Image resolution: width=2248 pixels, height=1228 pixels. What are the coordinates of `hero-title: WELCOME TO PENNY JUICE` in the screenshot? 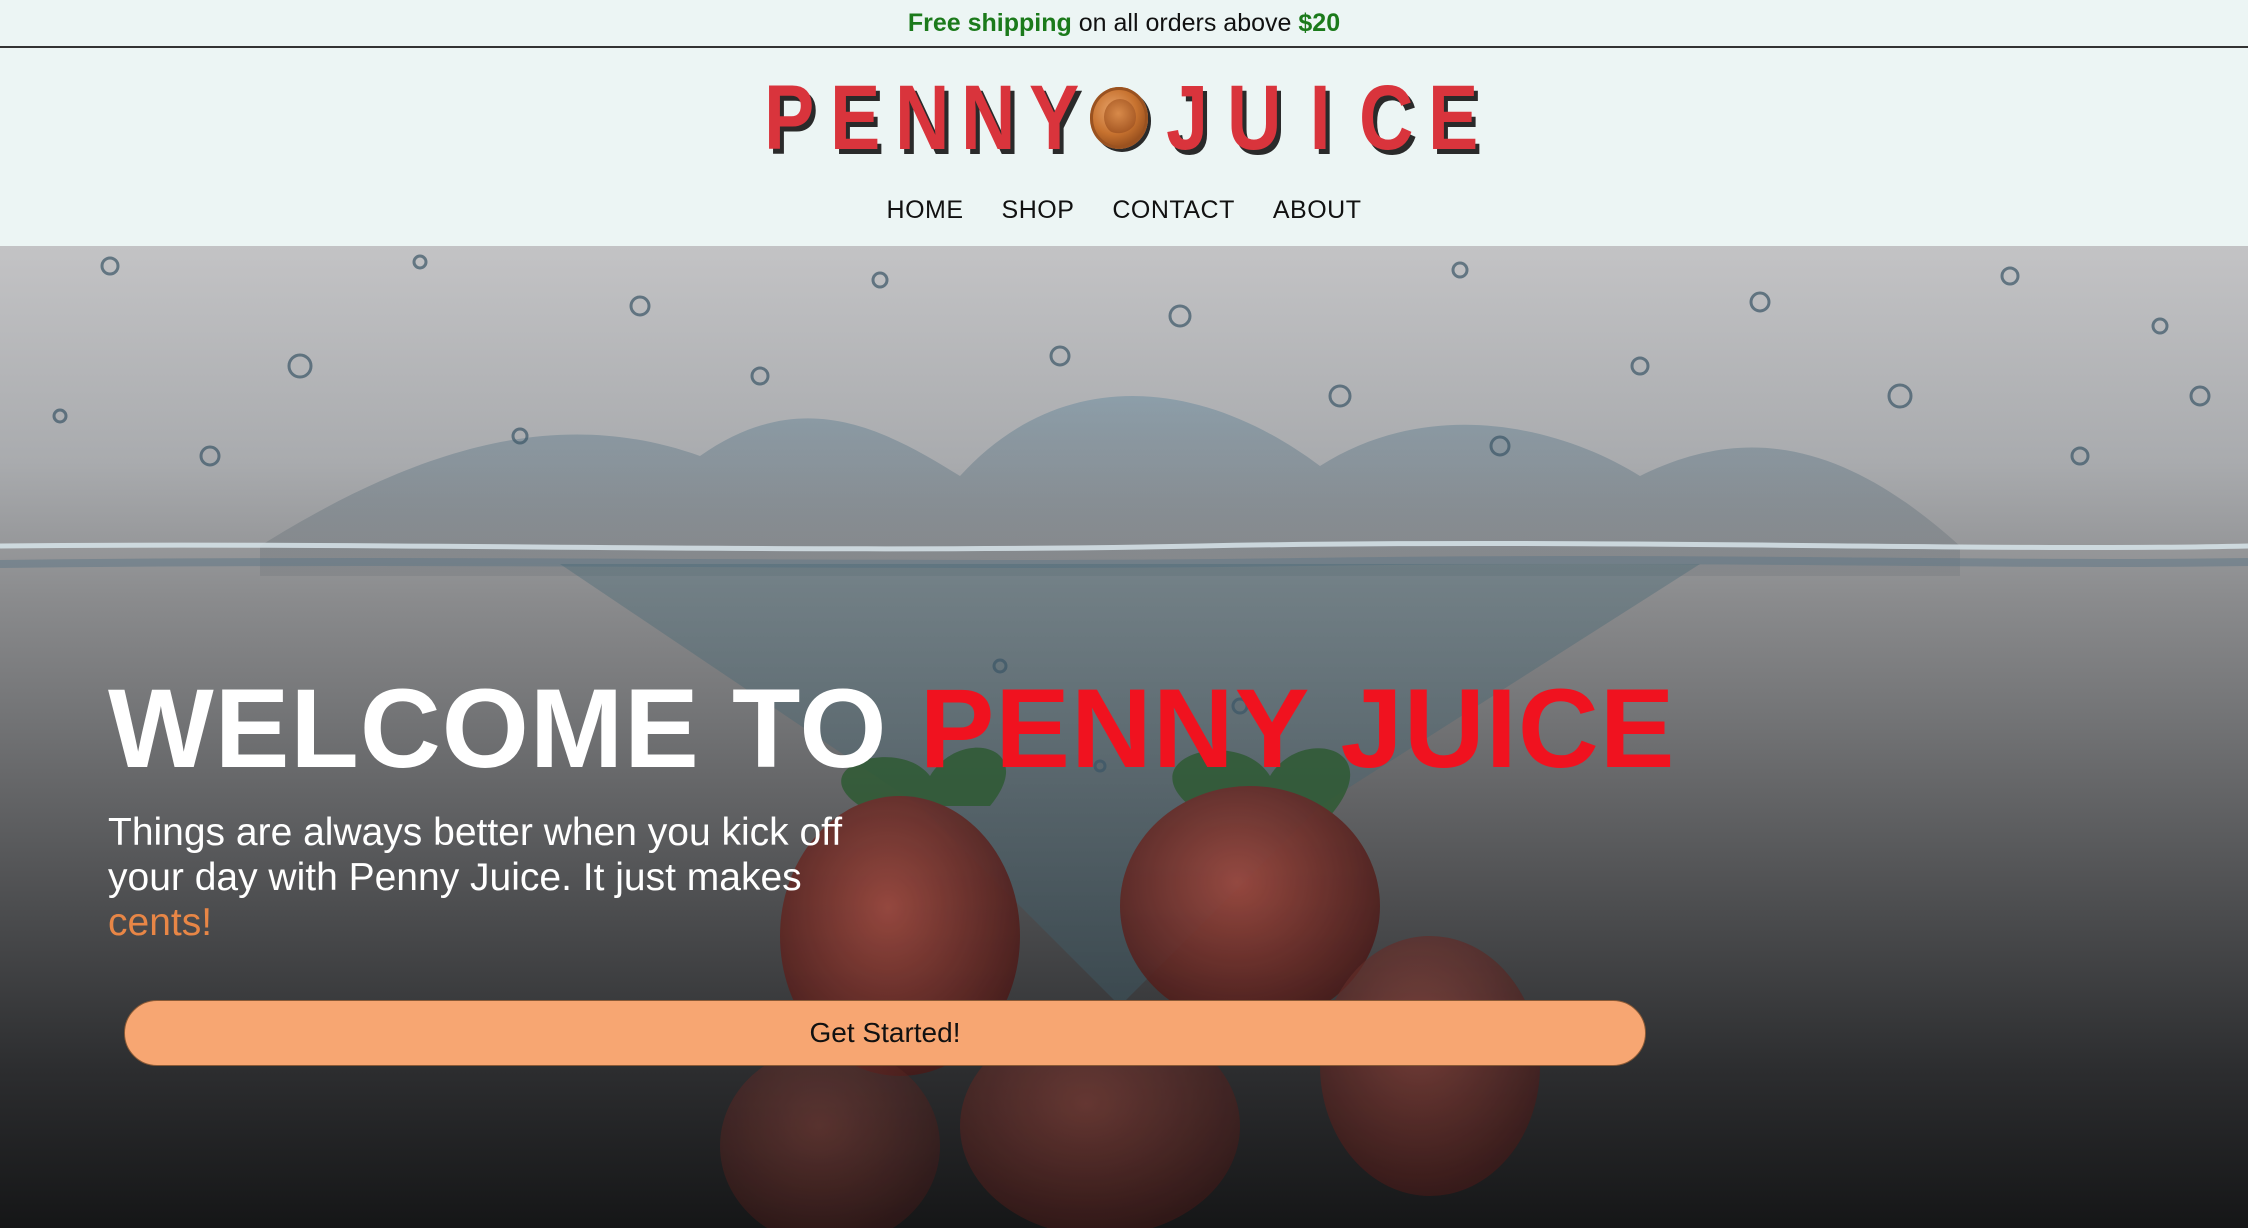 It's located at (891, 728).